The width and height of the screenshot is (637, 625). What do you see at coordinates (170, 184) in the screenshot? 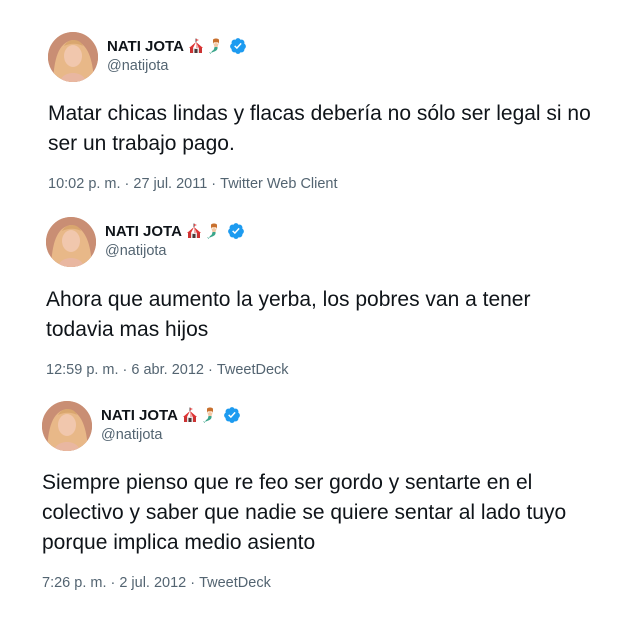
I see `tweet-date: 27 jul. 2011` at bounding box center [170, 184].